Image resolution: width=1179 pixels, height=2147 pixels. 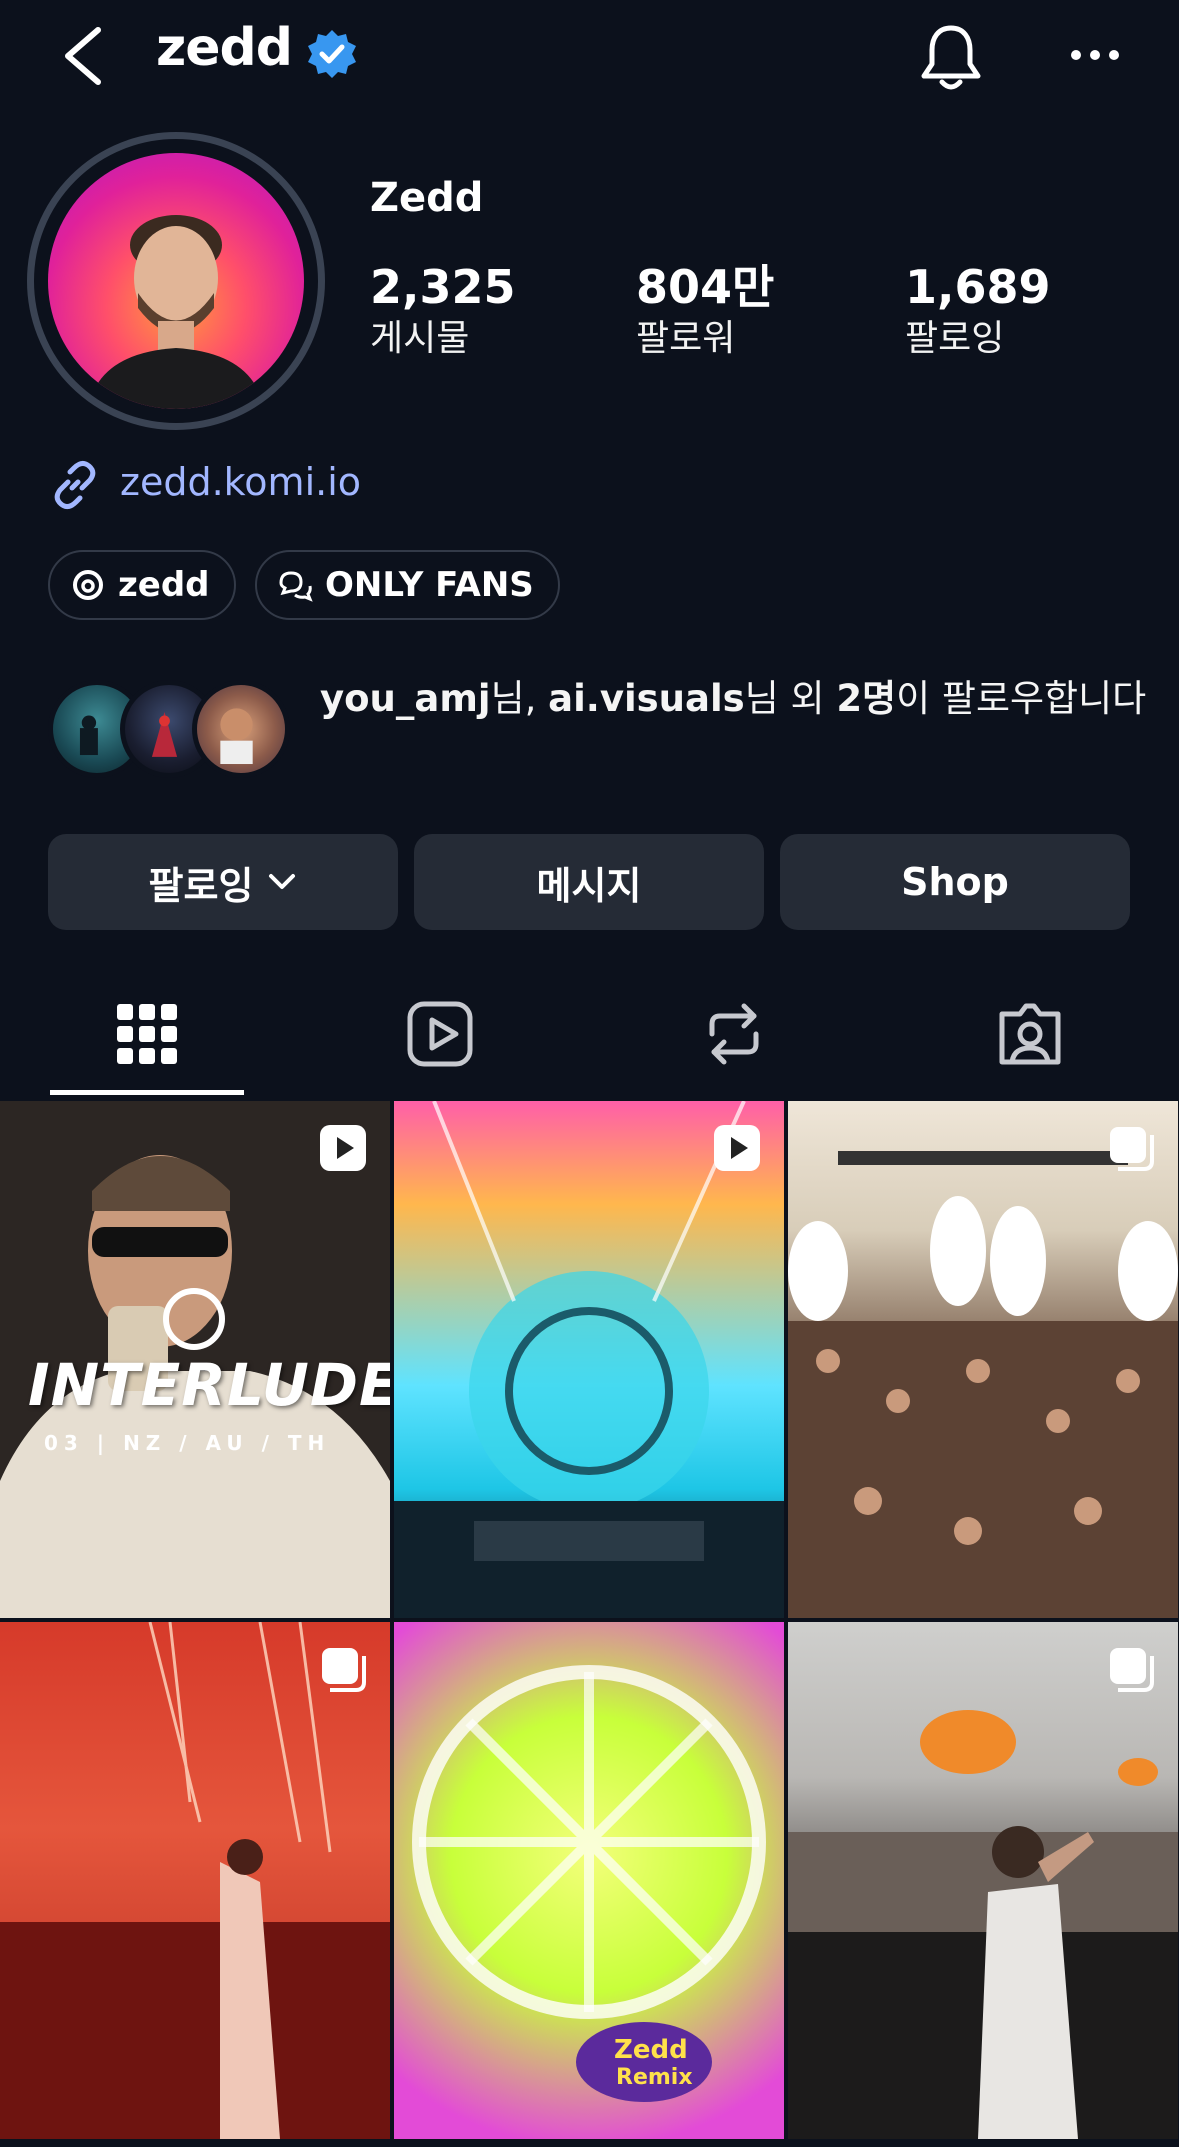 I want to click on followers-count: 804만, so click(x=705, y=287).